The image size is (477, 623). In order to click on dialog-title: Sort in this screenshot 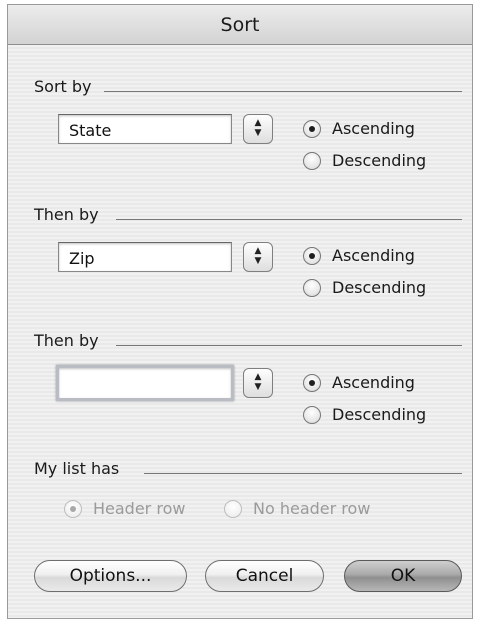, I will do `click(240, 25)`.